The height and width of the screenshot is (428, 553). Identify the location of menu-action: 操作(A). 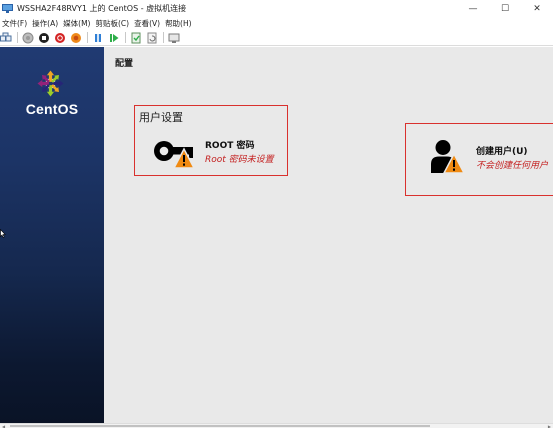
(45, 23).